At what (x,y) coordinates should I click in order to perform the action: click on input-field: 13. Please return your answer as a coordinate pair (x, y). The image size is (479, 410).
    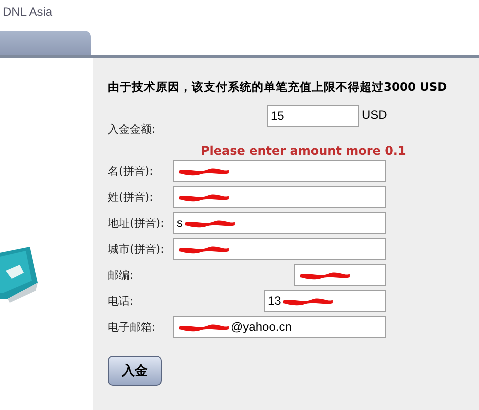
    Looking at the image, I should click on (325, 301).